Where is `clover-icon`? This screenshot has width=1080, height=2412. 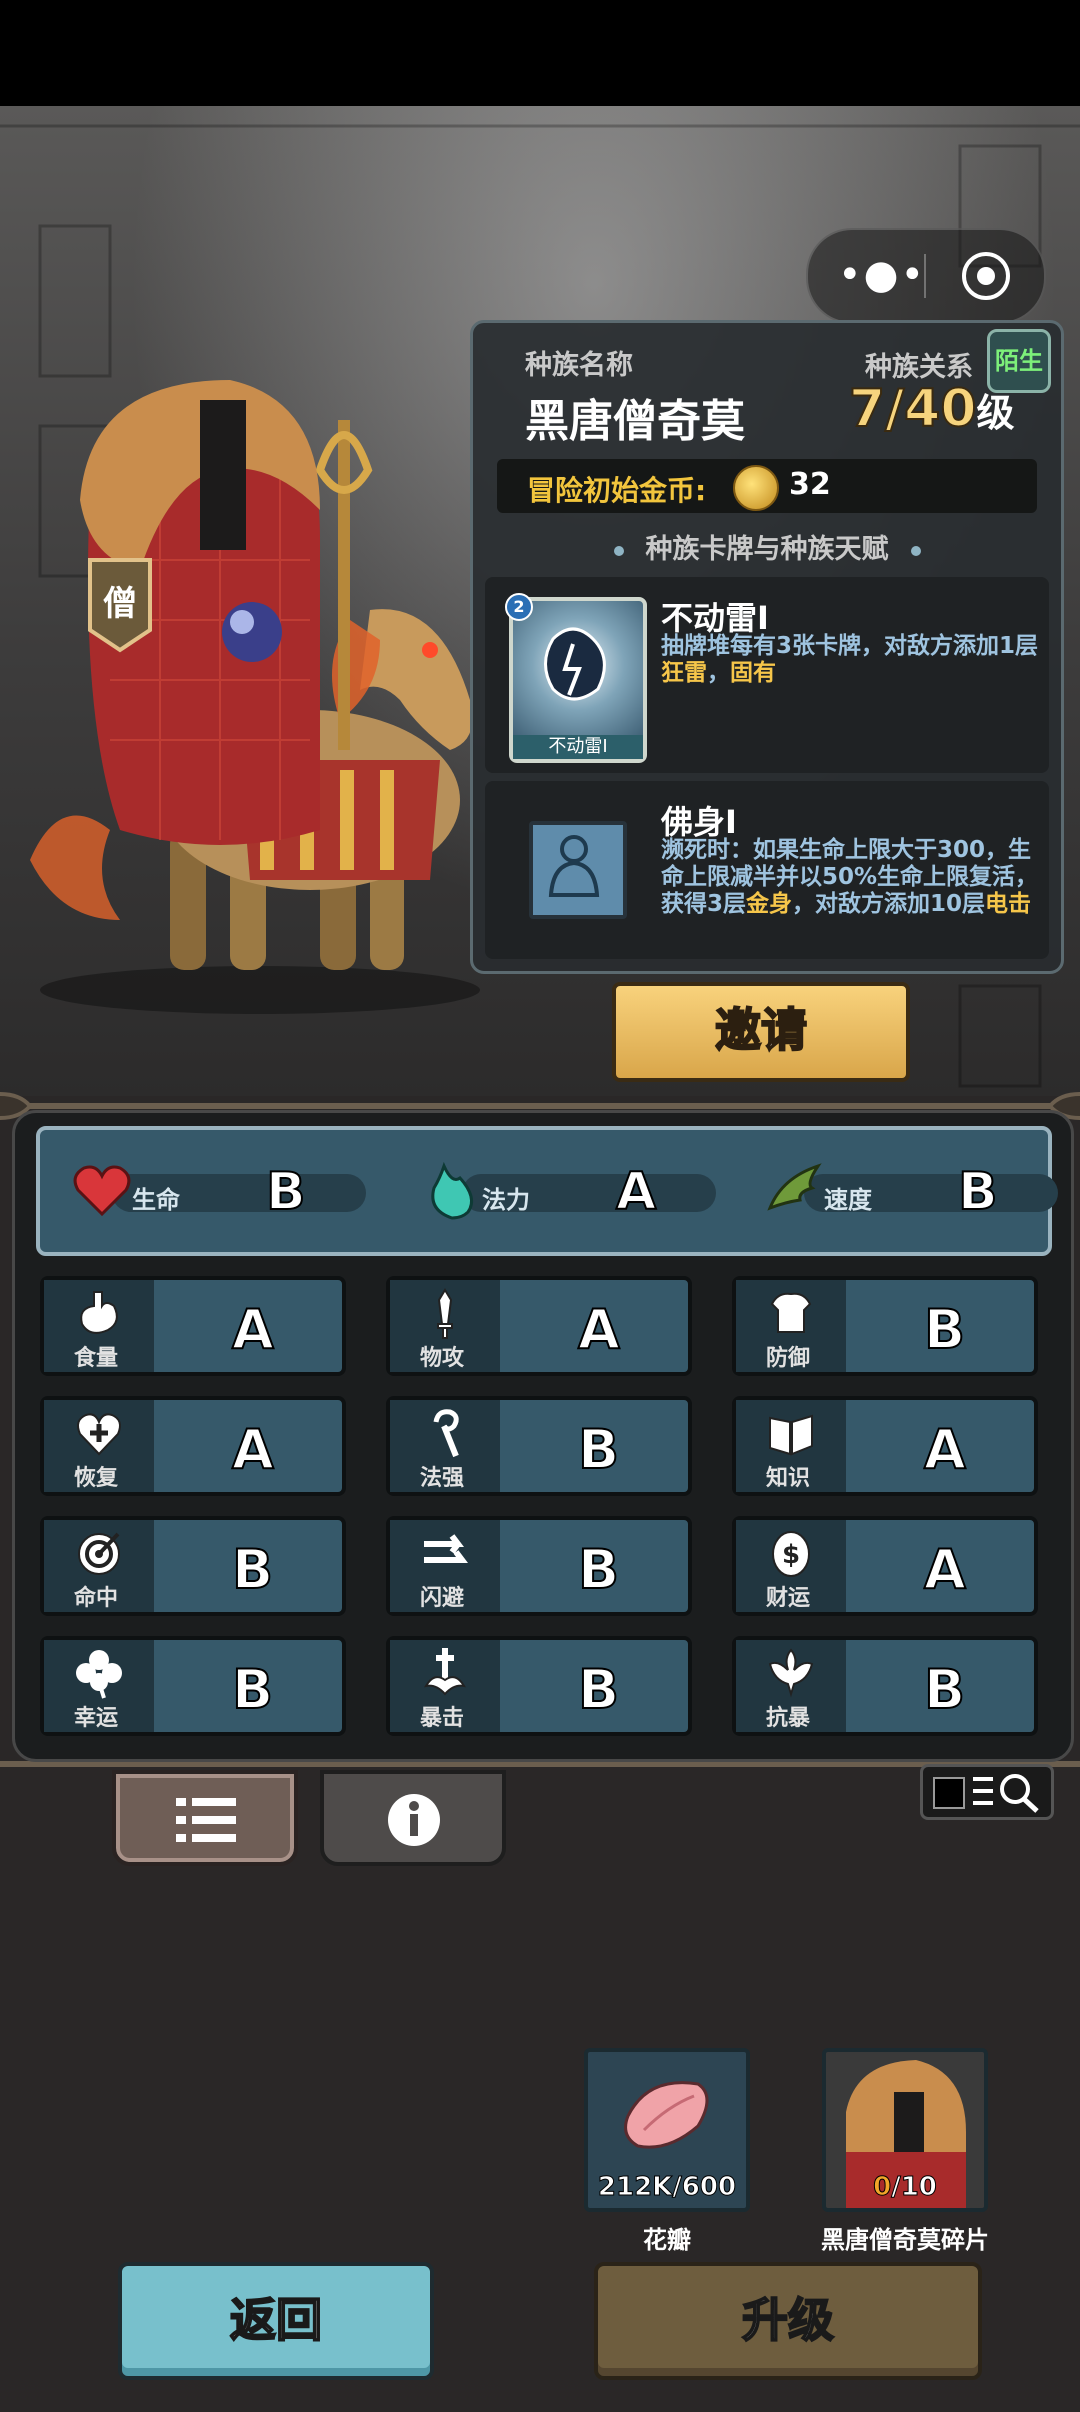
clover-icon is located at coordinates (99, 1674).